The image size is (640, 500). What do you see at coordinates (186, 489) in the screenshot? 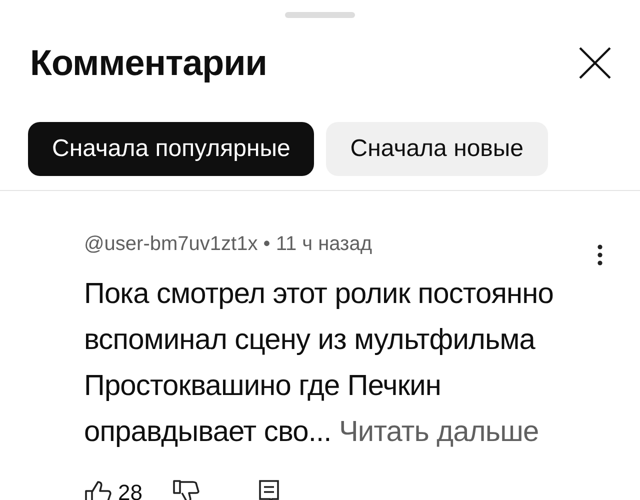
I see `thumbs-down-icon` at bounding box center [186, 489].